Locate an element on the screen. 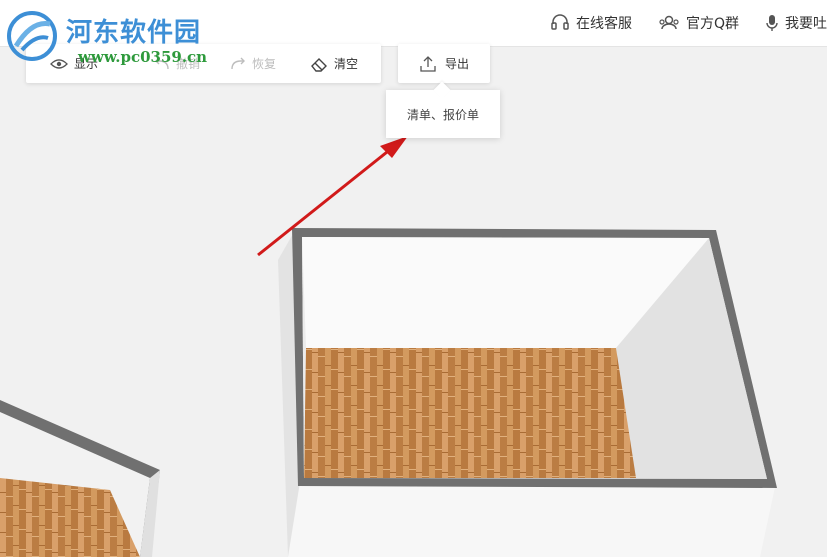 The image size is (827, 557). clear-button: 清空 is located at coordinates (334, 63).